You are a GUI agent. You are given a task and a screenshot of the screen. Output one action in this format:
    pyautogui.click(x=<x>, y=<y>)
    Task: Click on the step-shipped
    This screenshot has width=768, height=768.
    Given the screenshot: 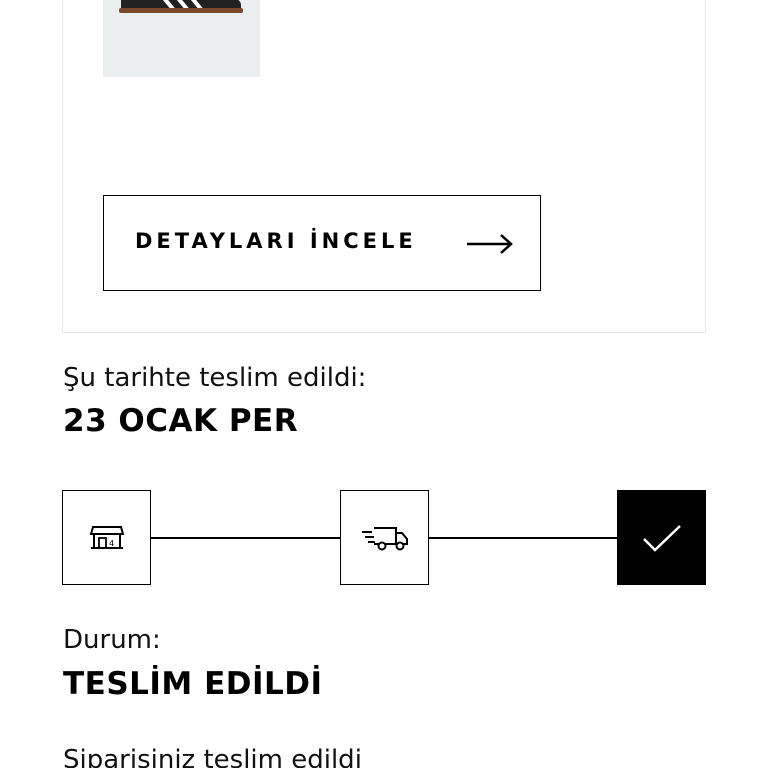 What is the action you would take?
    pyautogui.click(x=384, y=537)
    